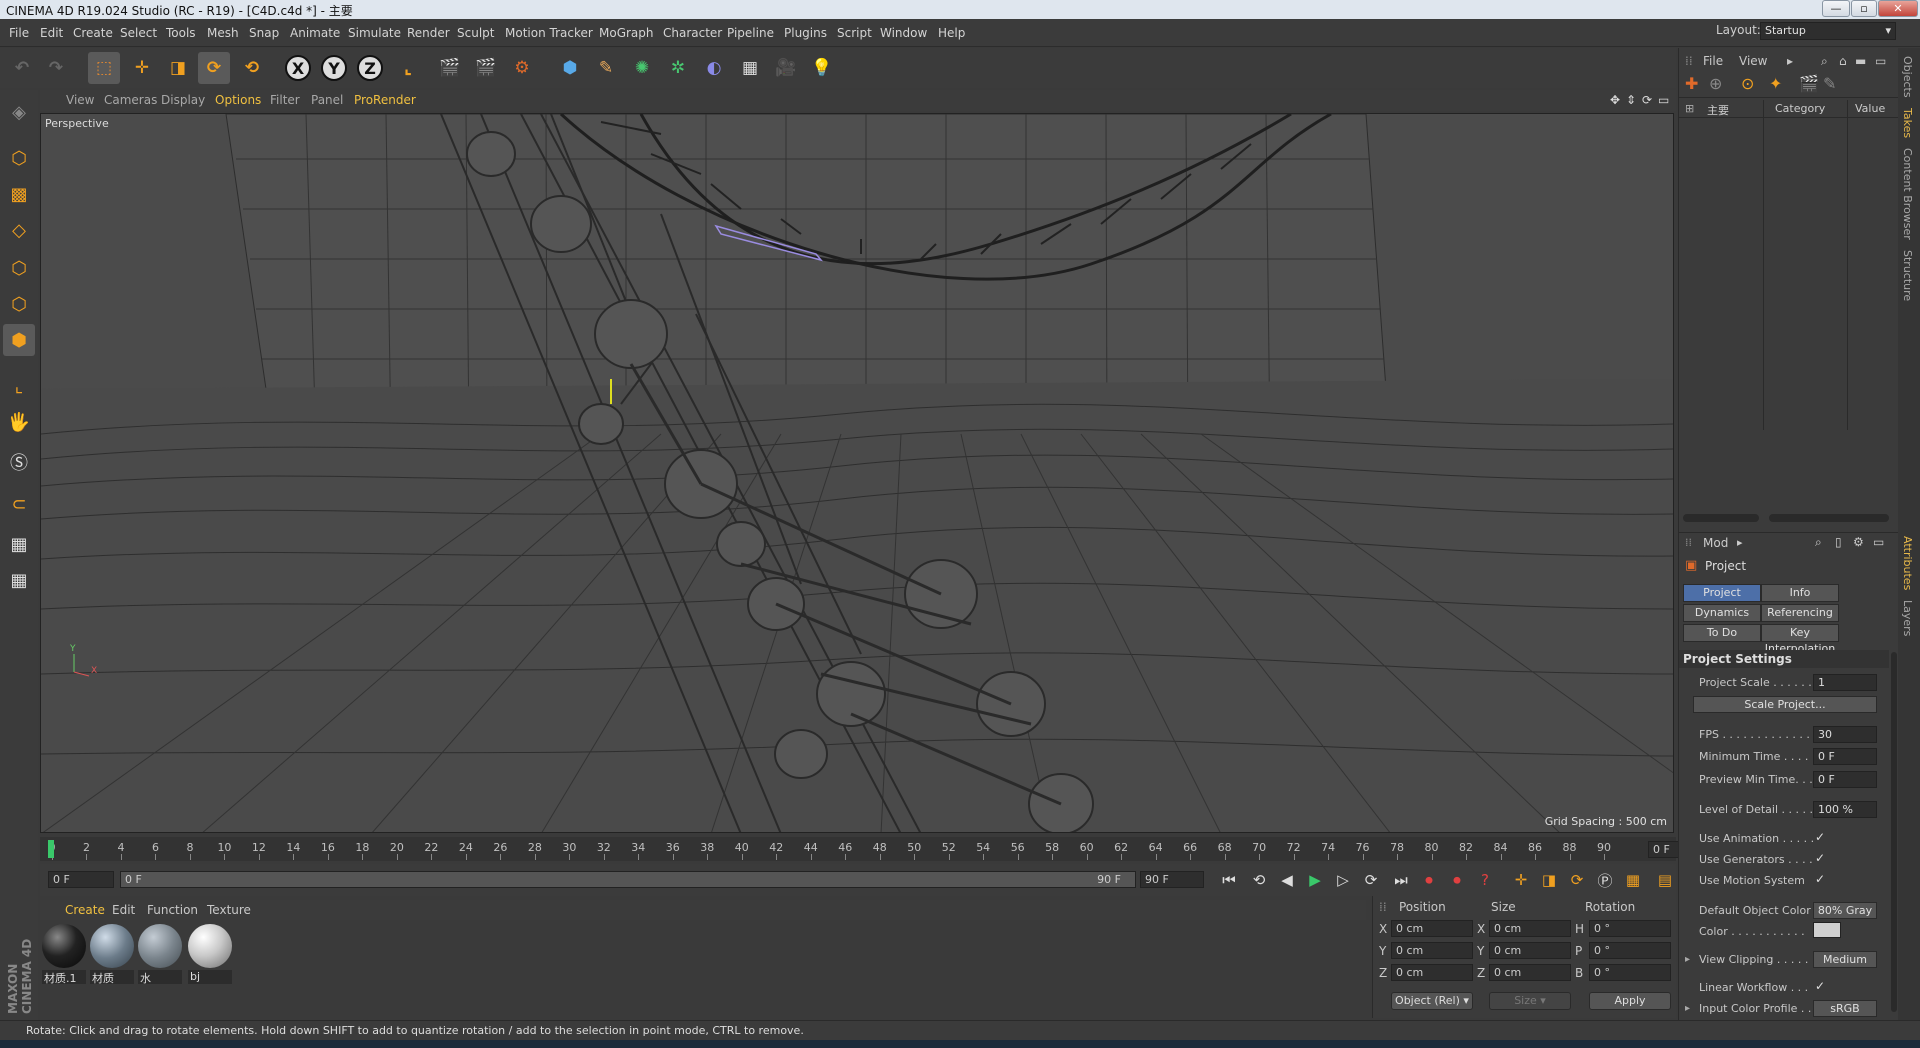 The height and width of the screenshot is (1048, 1920). What do you see at coordinates (1577, 880) in the screenshot?
I see `key-rotation-icon: ⟳` at bounding box center [1577, 880].